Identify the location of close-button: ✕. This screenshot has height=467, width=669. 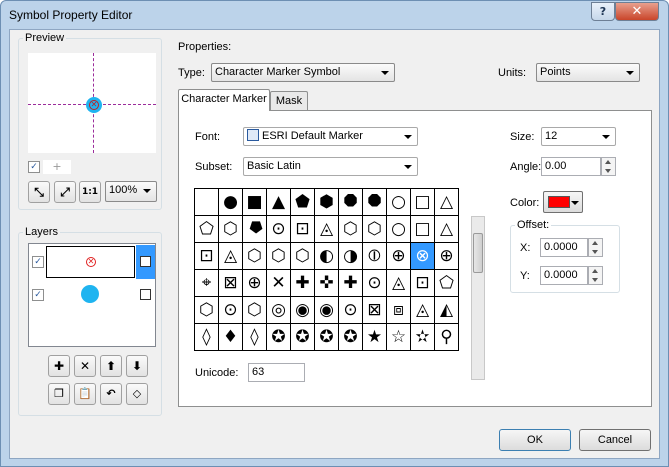
(637, 11).